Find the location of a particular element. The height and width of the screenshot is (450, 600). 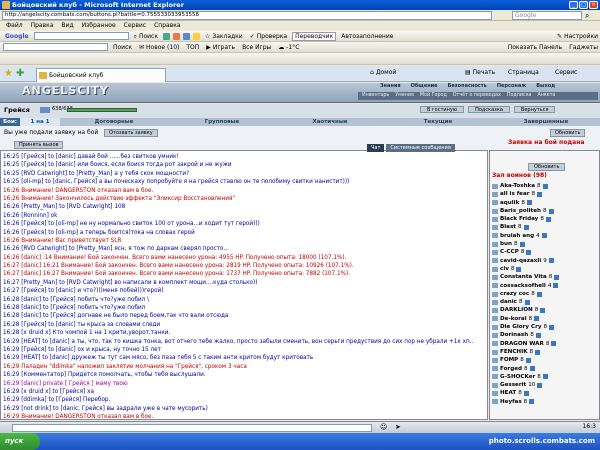

user-row: Aka-Toshka 8 is located at coordinates (544, 186).